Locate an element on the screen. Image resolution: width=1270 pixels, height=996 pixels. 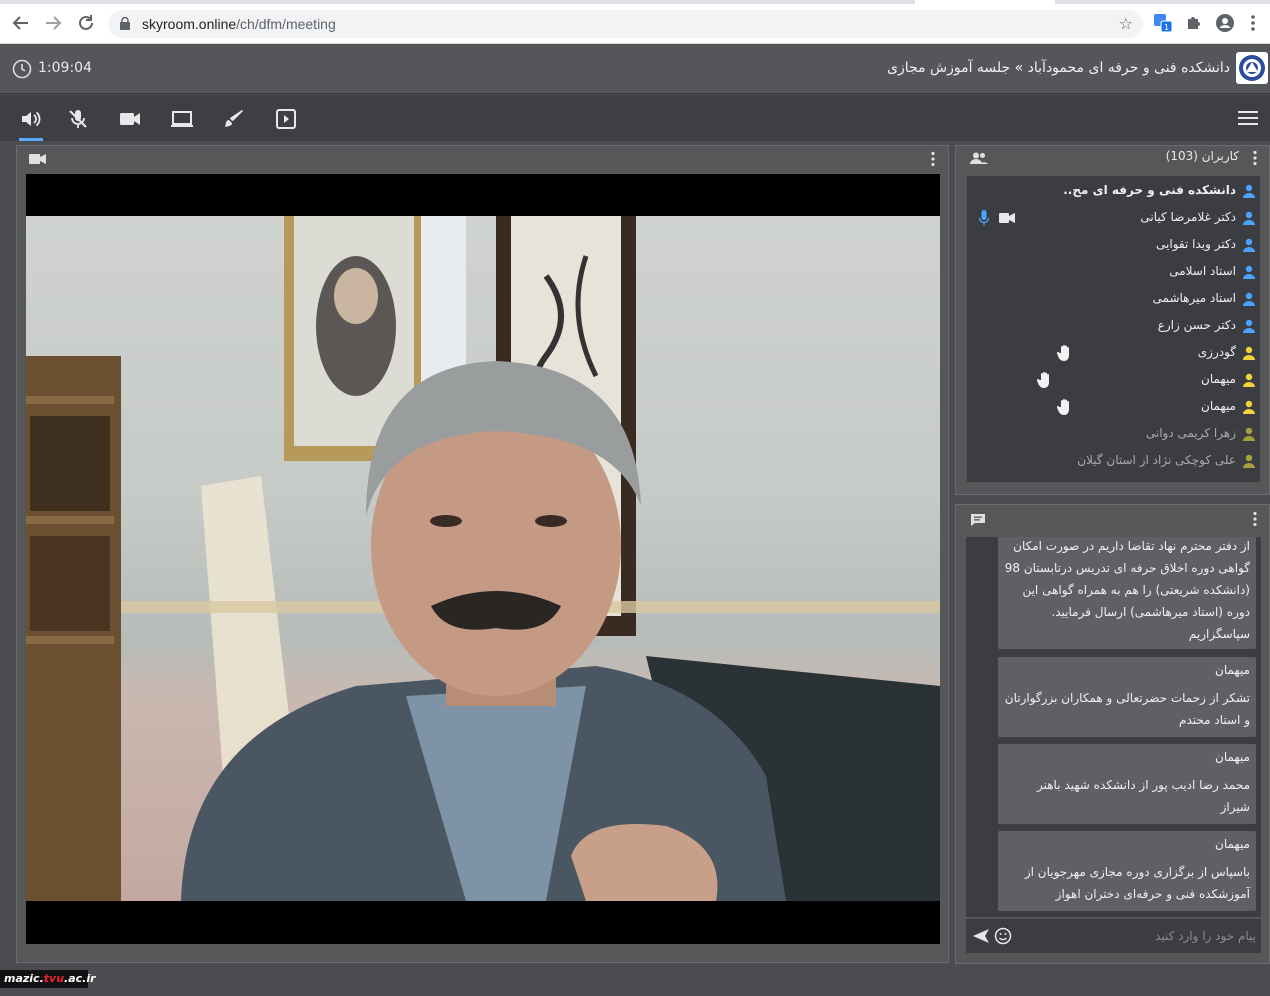
chat-composer is located at coordinates (1113, 936).